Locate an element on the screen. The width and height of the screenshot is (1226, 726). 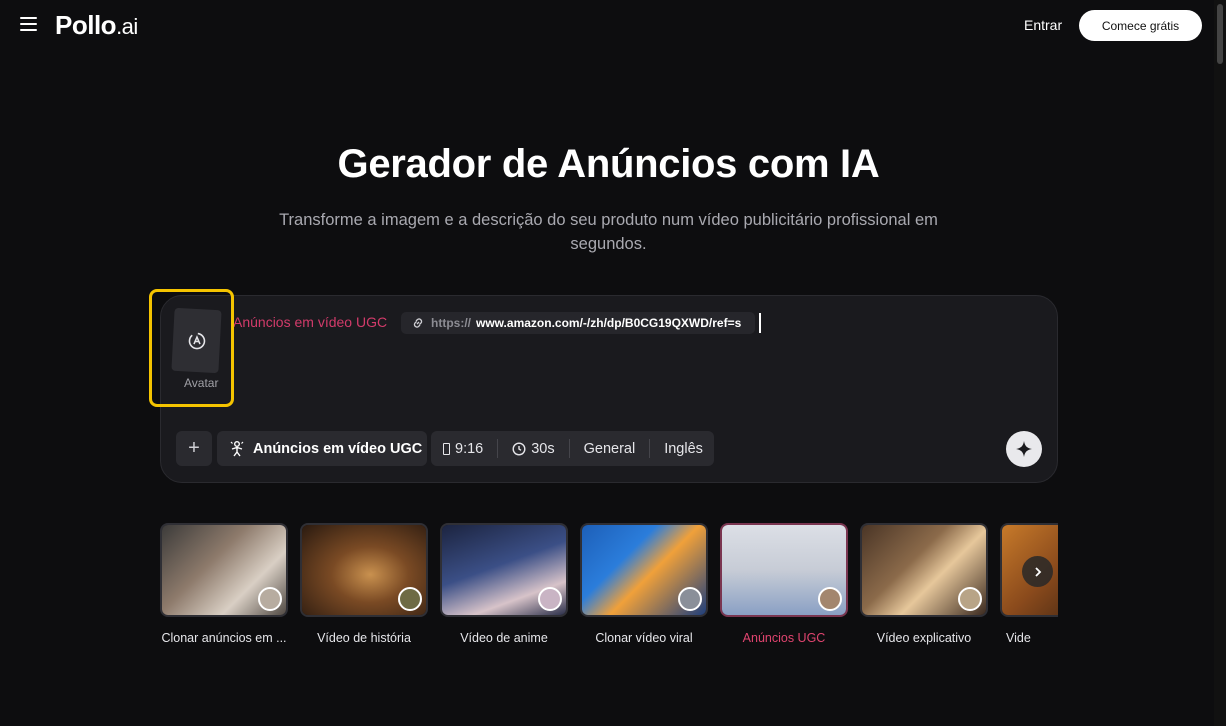
aspect-ratio-setting: 9:16 is located at coordinates (464, 448).